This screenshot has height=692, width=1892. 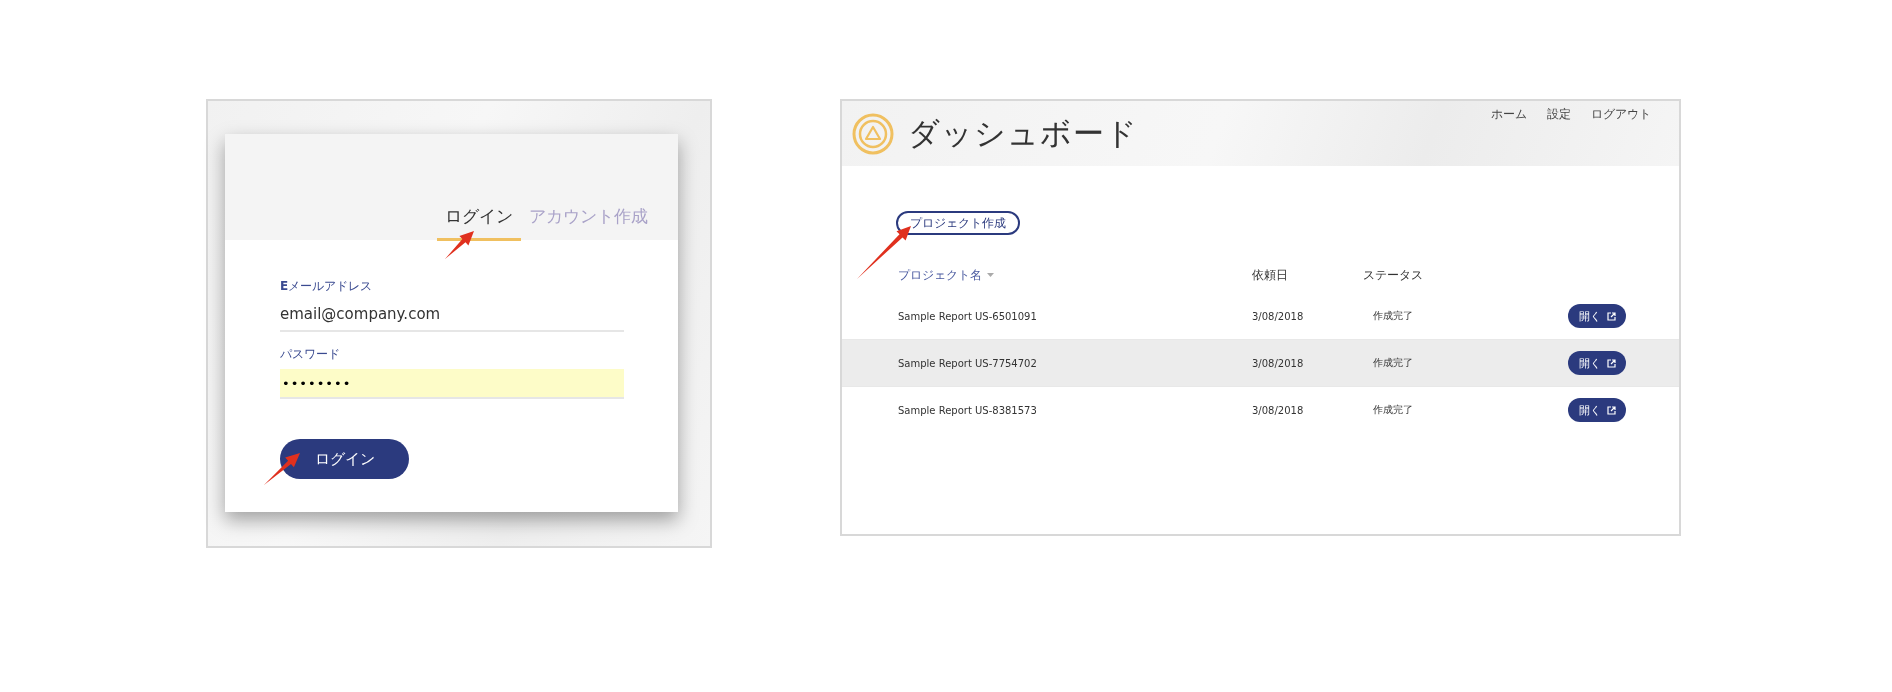 I want to click on logo-icon, so click(x=873, y=133).